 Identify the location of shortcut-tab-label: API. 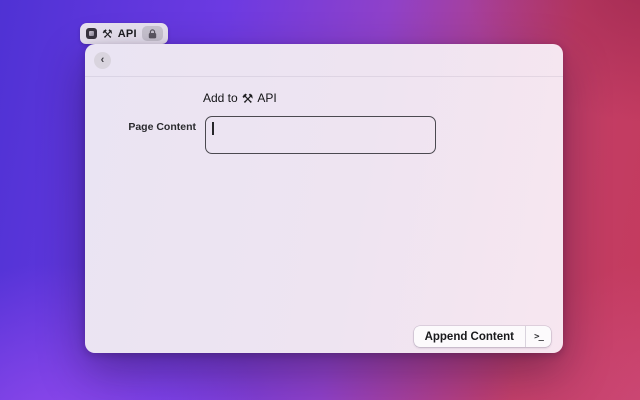
(127, 33).